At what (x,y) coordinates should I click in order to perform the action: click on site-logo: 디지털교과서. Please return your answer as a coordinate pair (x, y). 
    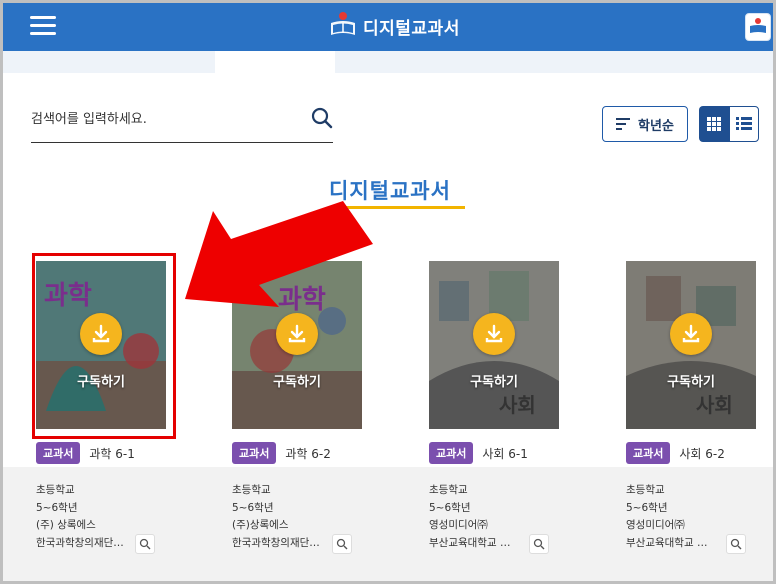
    Looking at the image, I should click on (394, 26).